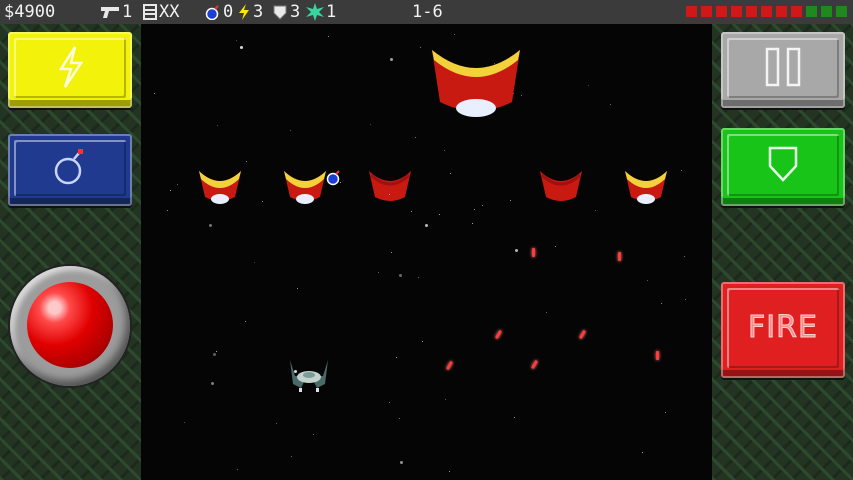  I want to click on level-value: 1-6, so click(427, 12).